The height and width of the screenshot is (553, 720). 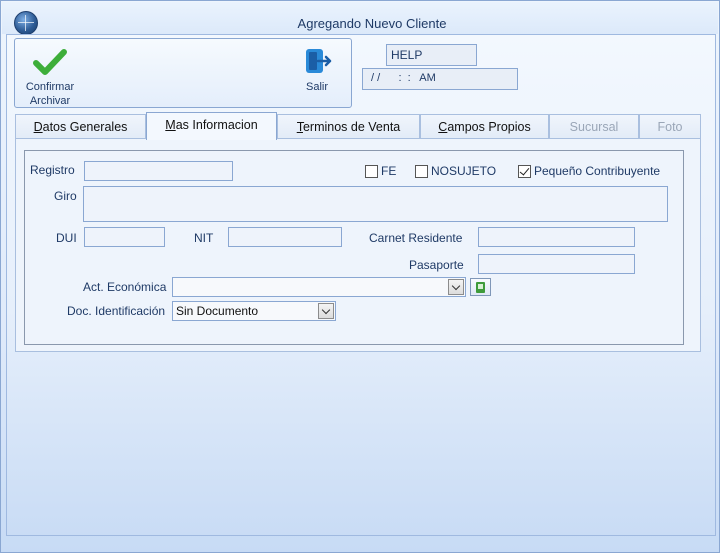 I want to click on help-box: HELP, so click(x=431, y=55).